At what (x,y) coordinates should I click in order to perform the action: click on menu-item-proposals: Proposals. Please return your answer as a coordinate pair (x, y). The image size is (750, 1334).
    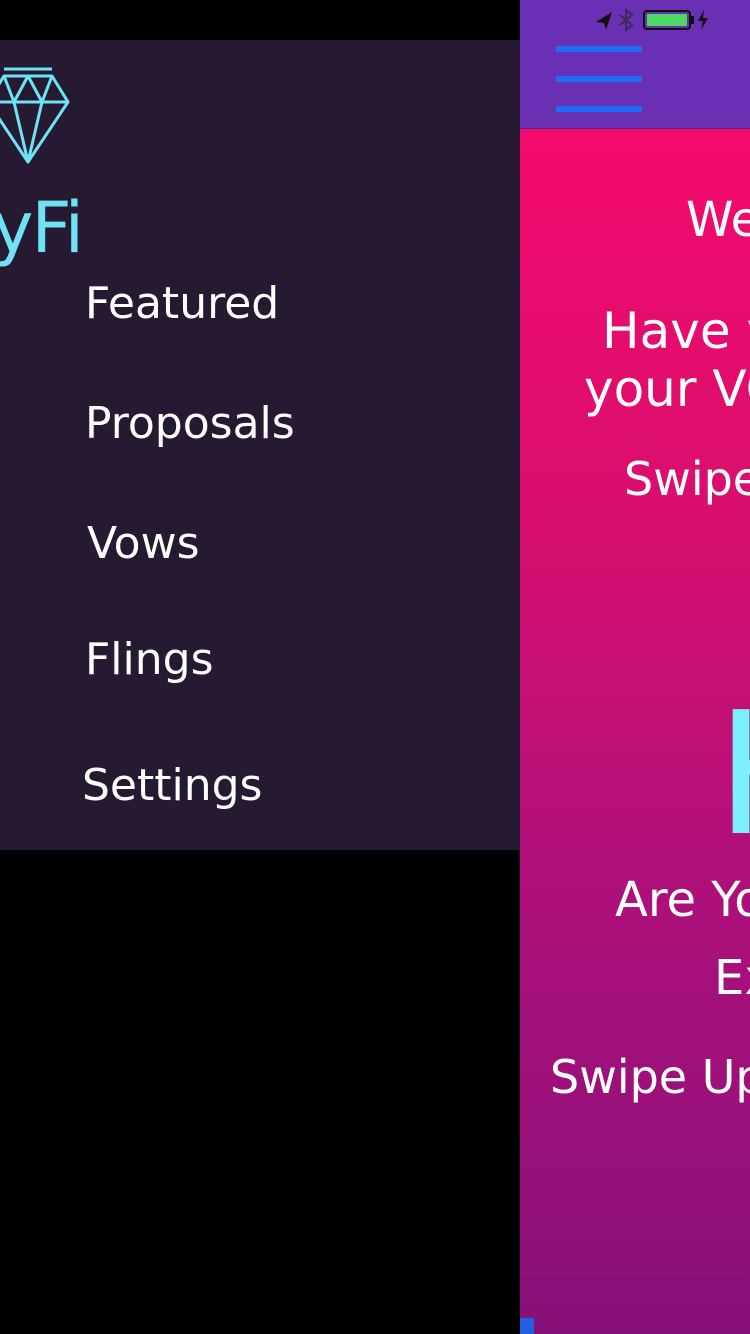
    Looking at the image, I should click on (190, 424).